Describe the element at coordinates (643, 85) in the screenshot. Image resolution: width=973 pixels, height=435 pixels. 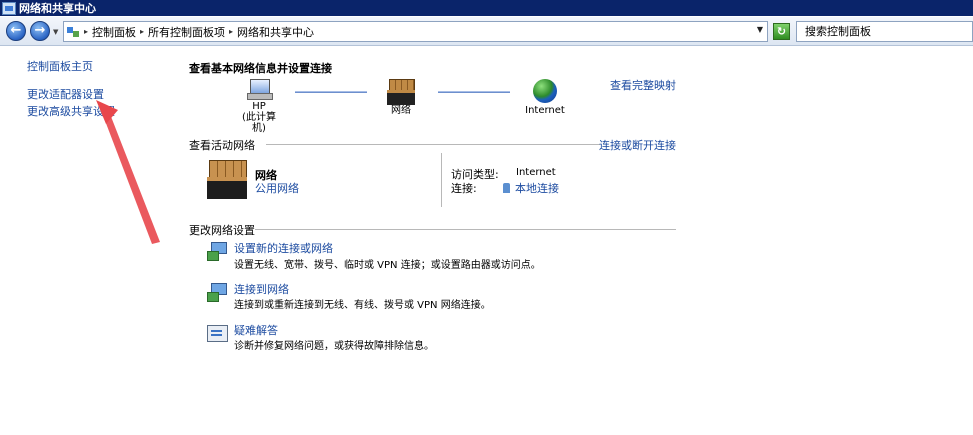
I see `view-full-map-link: 查看完整映射` at that location.